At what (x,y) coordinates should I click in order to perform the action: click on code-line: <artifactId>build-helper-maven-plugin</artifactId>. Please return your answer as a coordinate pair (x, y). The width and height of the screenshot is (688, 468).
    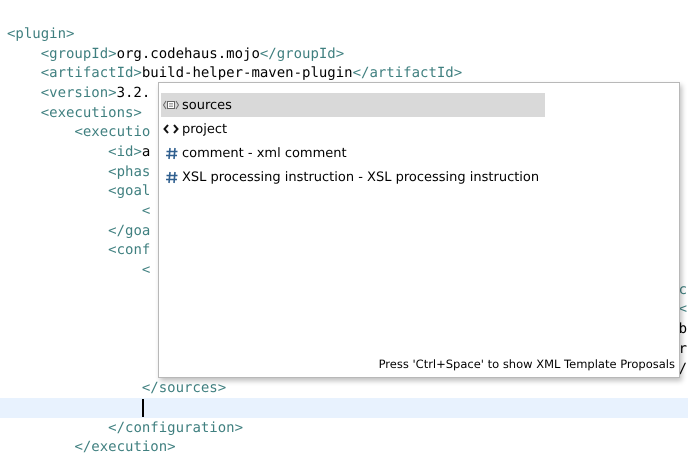
    Looking at the image, I should click on (251, 73).